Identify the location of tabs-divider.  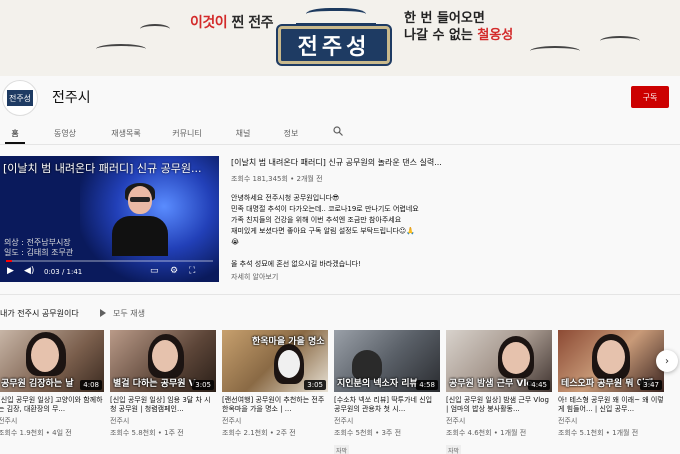
(340, 144).